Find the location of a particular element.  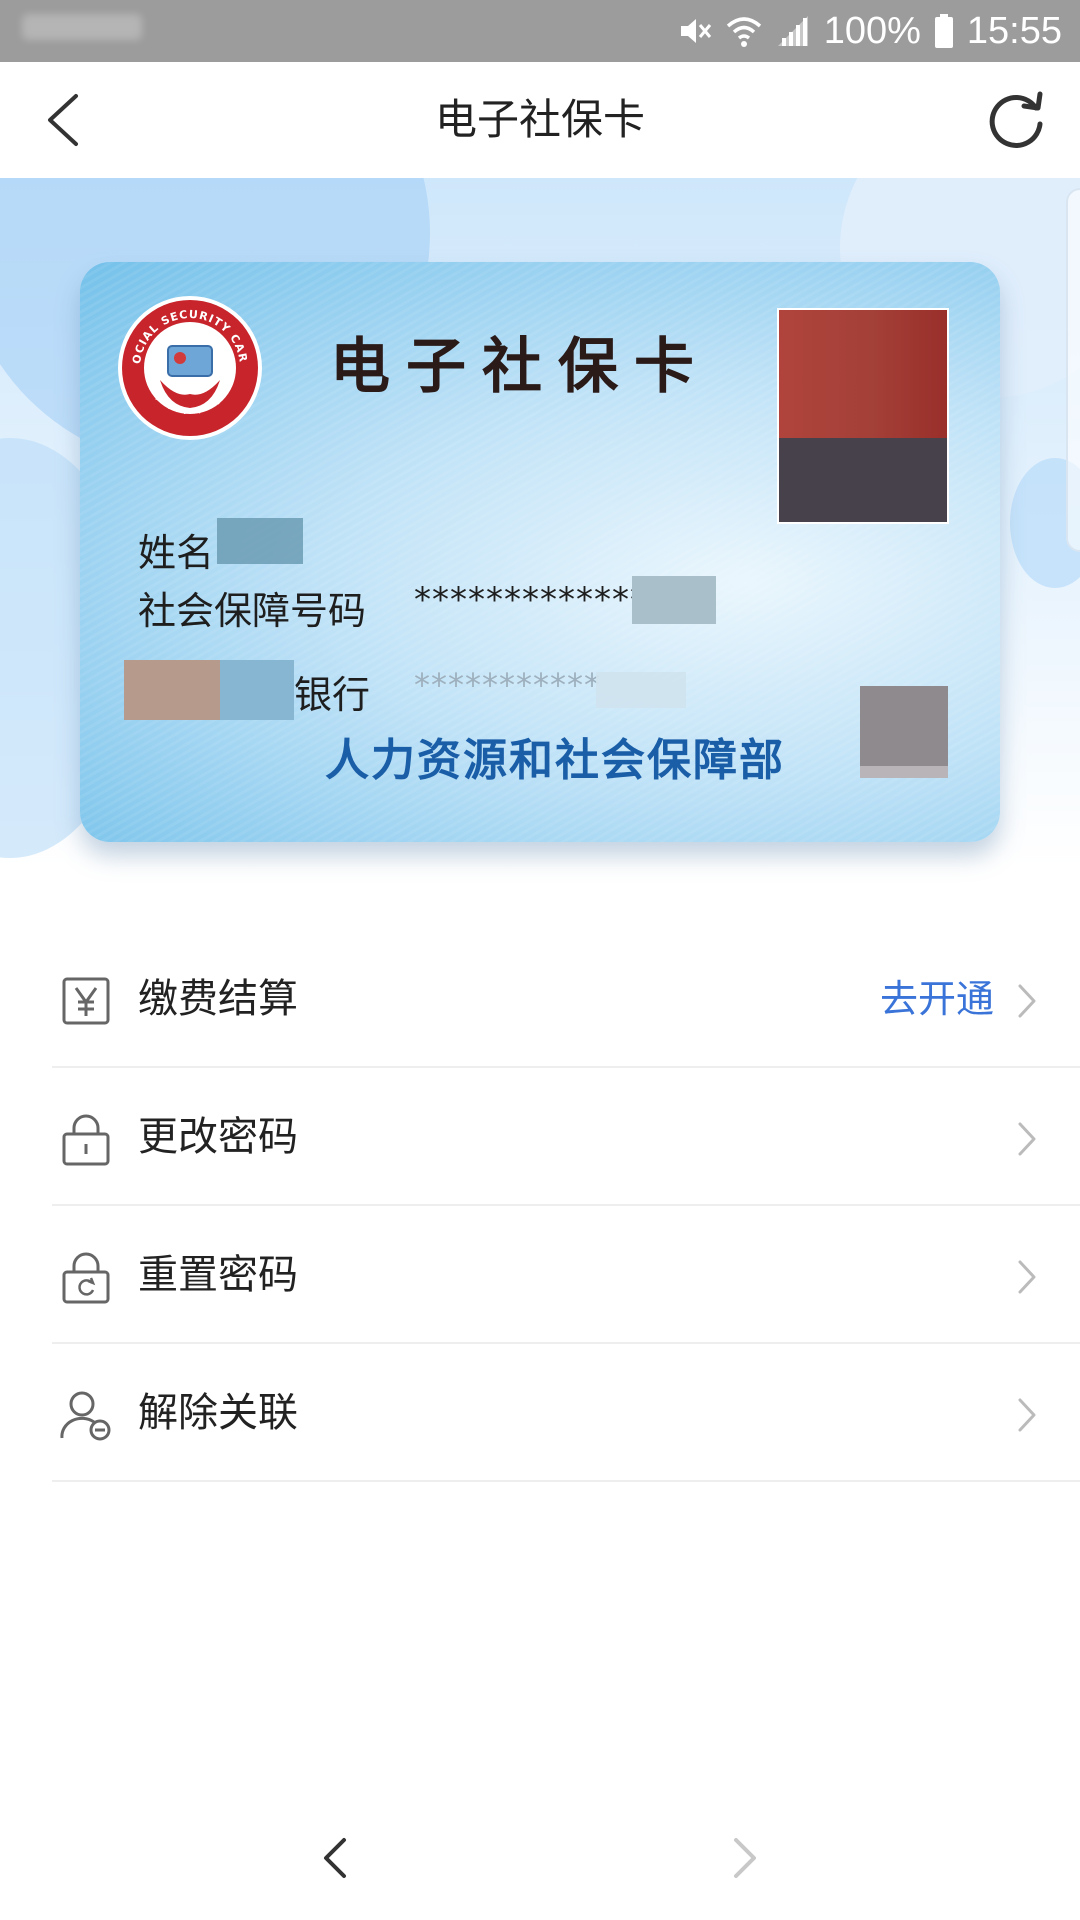

battery-percent: 100% is located at coordinates (872, 30).